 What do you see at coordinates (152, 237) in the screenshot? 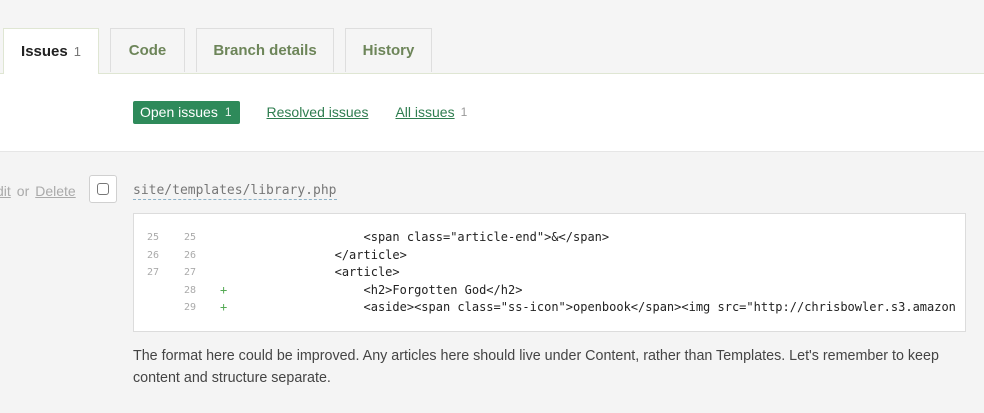
I see `old-line-number: 25` at bounding box center [152, 237].